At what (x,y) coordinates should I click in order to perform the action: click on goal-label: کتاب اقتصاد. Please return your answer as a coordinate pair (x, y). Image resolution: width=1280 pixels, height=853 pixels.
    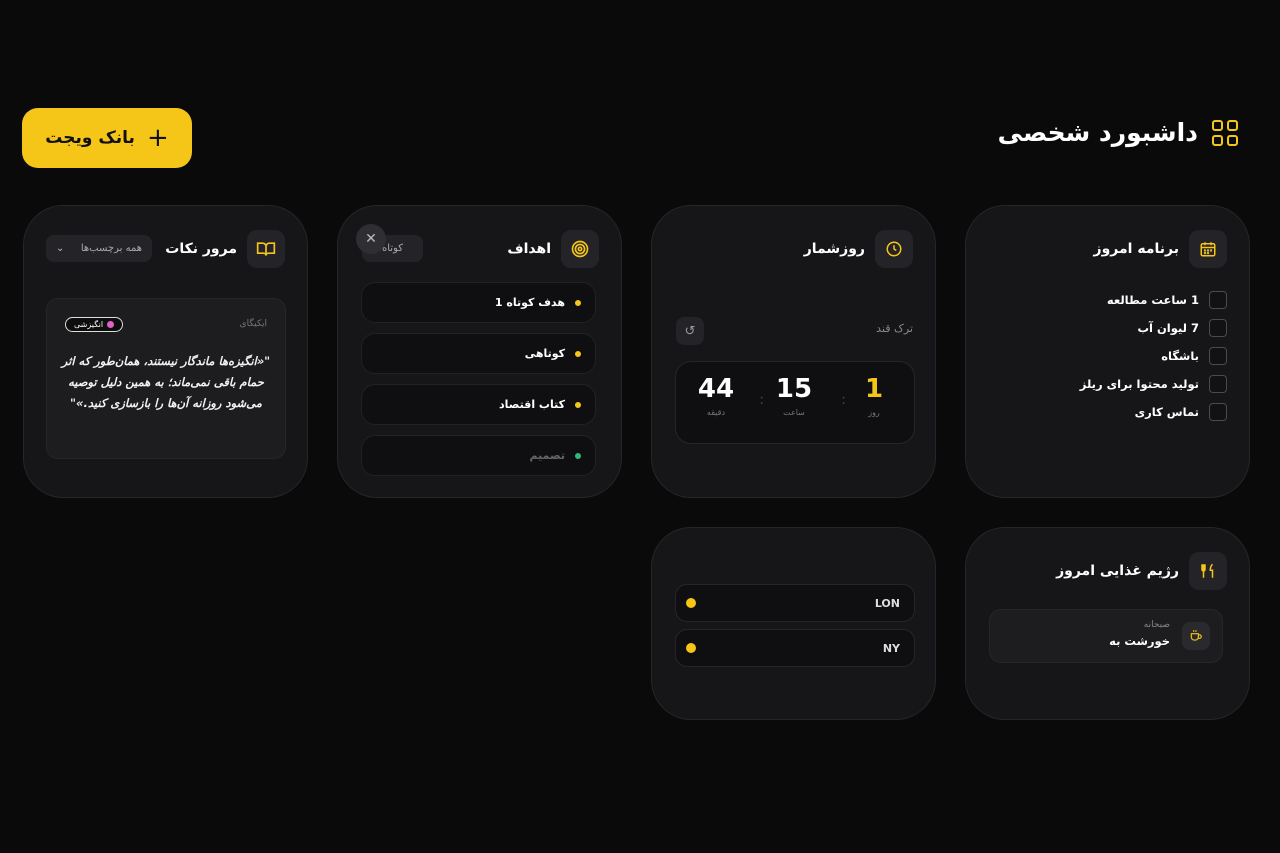
    Looking at the image, I should click on (532, 404).